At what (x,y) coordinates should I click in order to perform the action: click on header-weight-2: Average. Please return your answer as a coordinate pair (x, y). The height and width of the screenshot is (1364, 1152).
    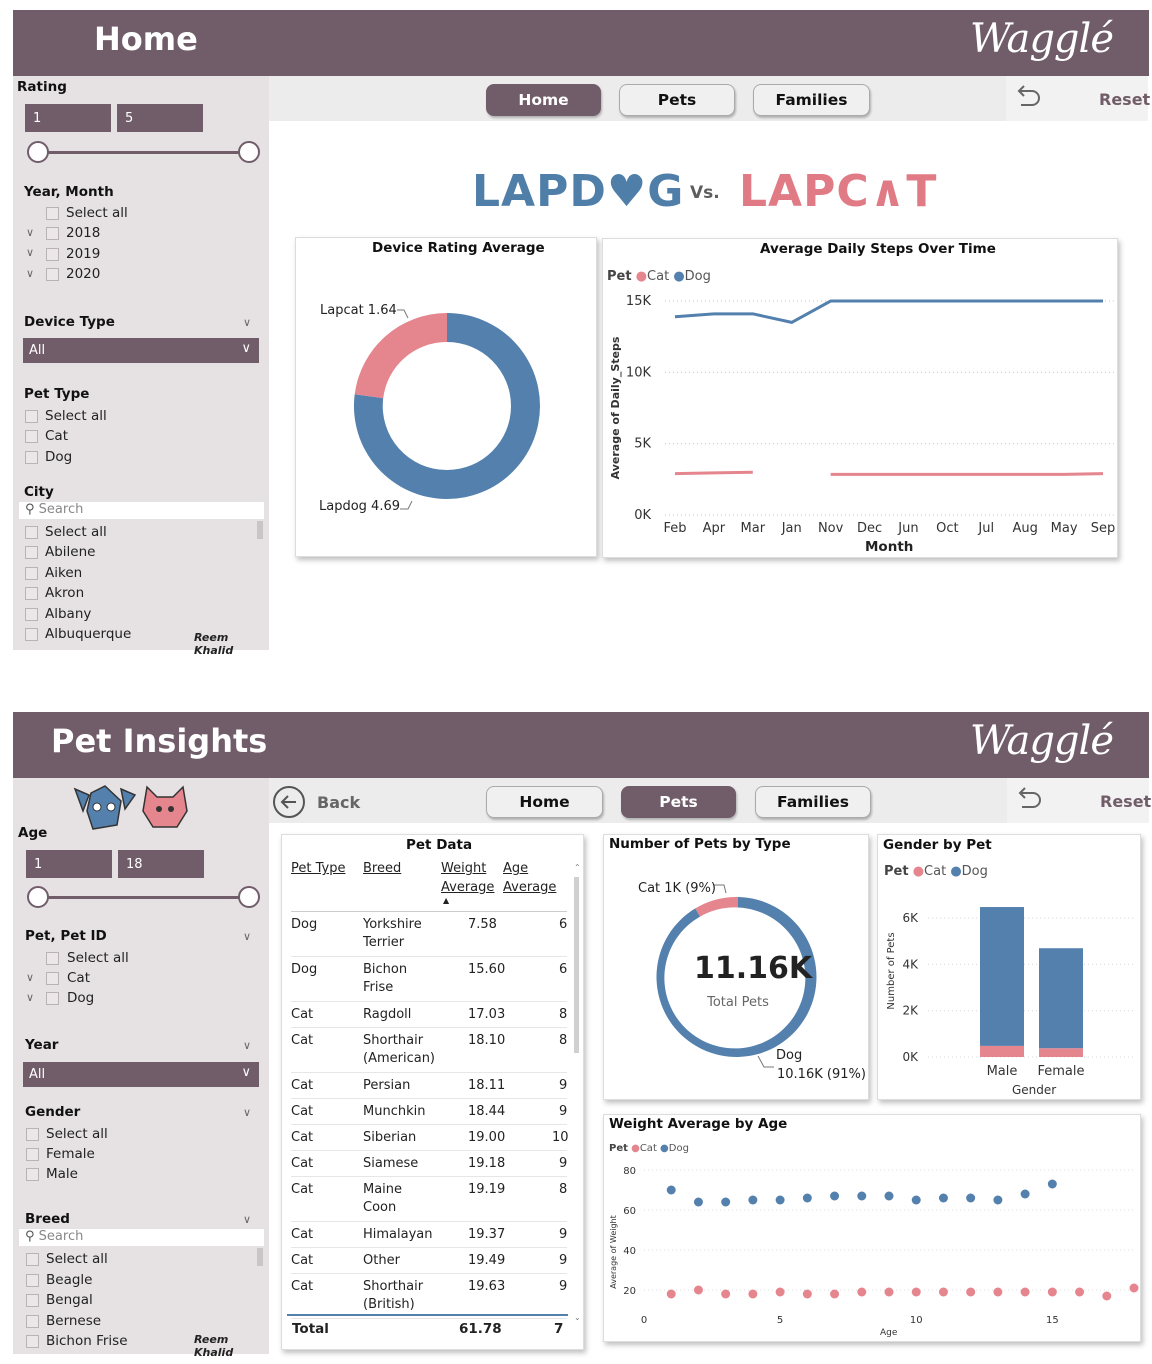
    Looking at the image, I should click on (467, 887).